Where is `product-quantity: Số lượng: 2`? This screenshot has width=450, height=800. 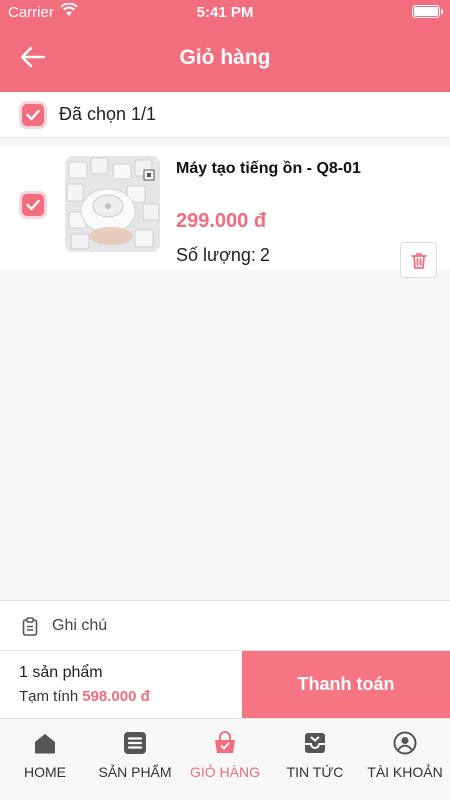
product-quantity: Số lượng: 2 is located at coordinates (223, 255).